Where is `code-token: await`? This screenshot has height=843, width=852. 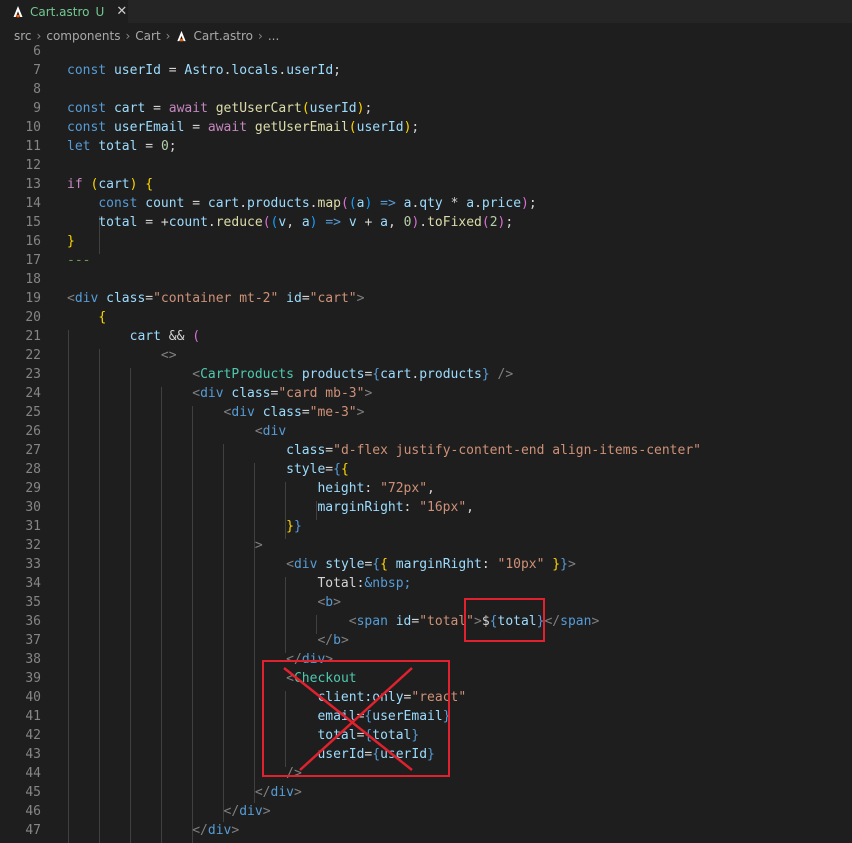 code-token: await is located at coordinates (231, 127).